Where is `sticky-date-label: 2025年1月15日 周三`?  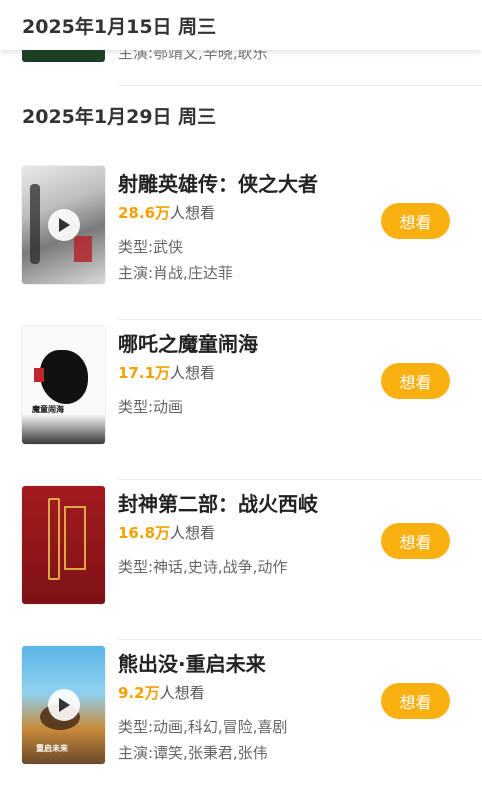
sticky-date-label: 2025年1月15日 周三 is located at coordinates (119, 26).